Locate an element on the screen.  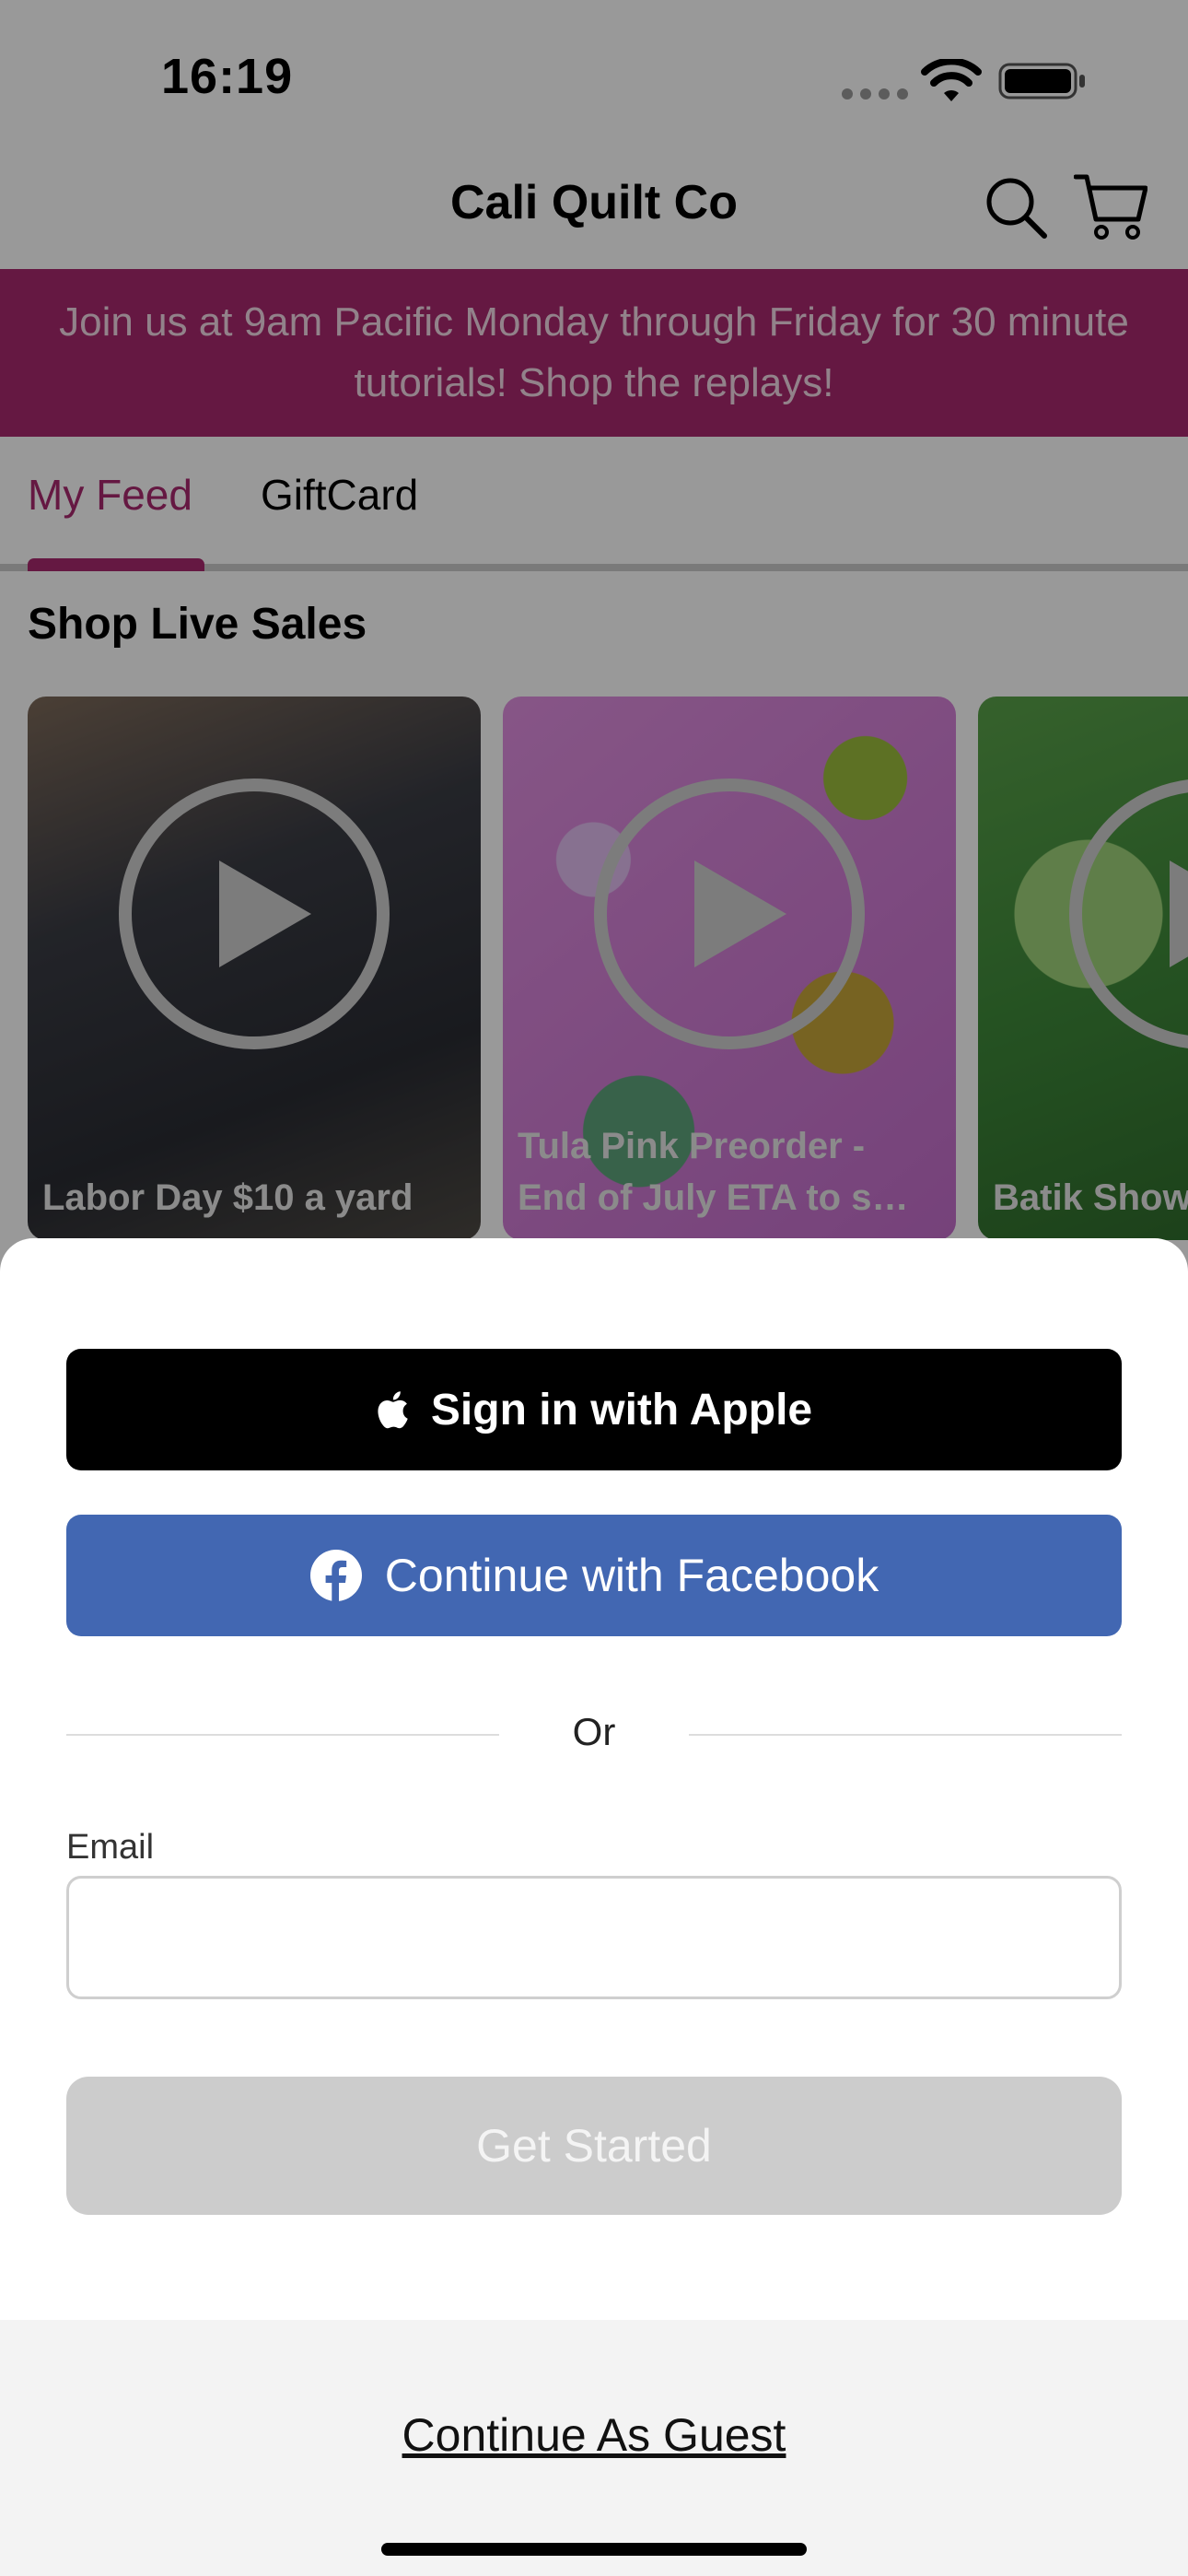
continue-with-facebook-button: Continue with Facebook is located at coordinates (594, 1575).